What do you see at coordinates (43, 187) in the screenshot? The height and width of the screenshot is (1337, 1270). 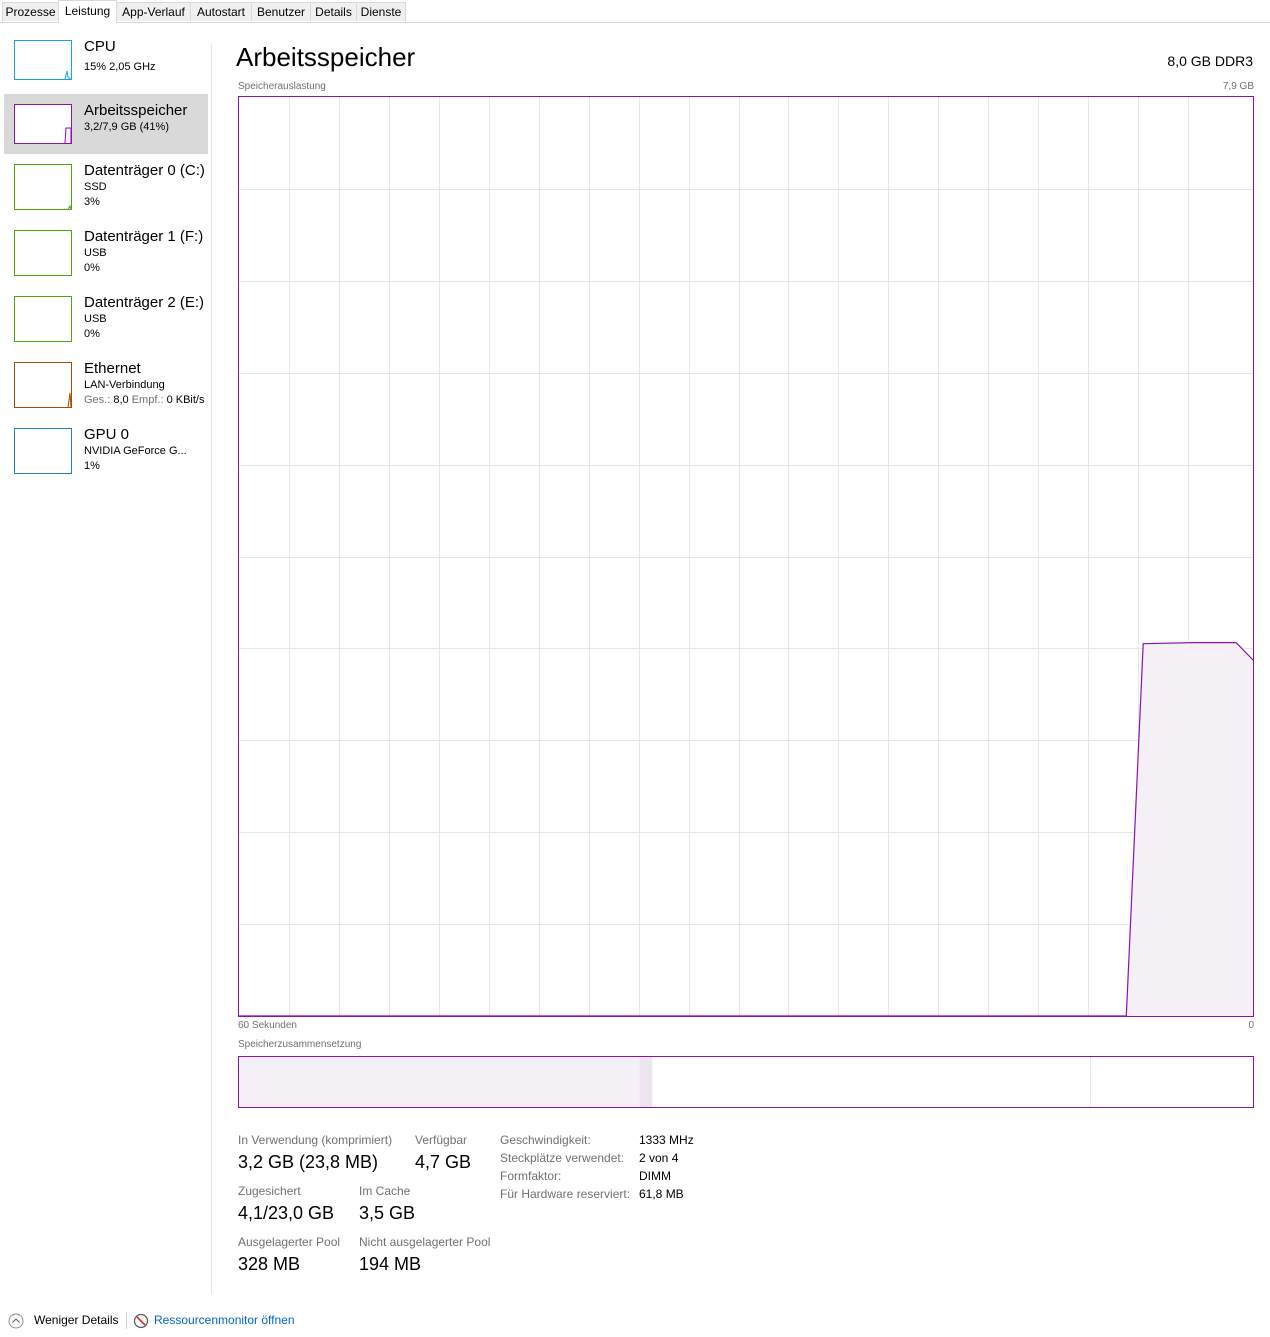 I see `disk-0-thumbnail-graph` at bounding box center [43, 187].